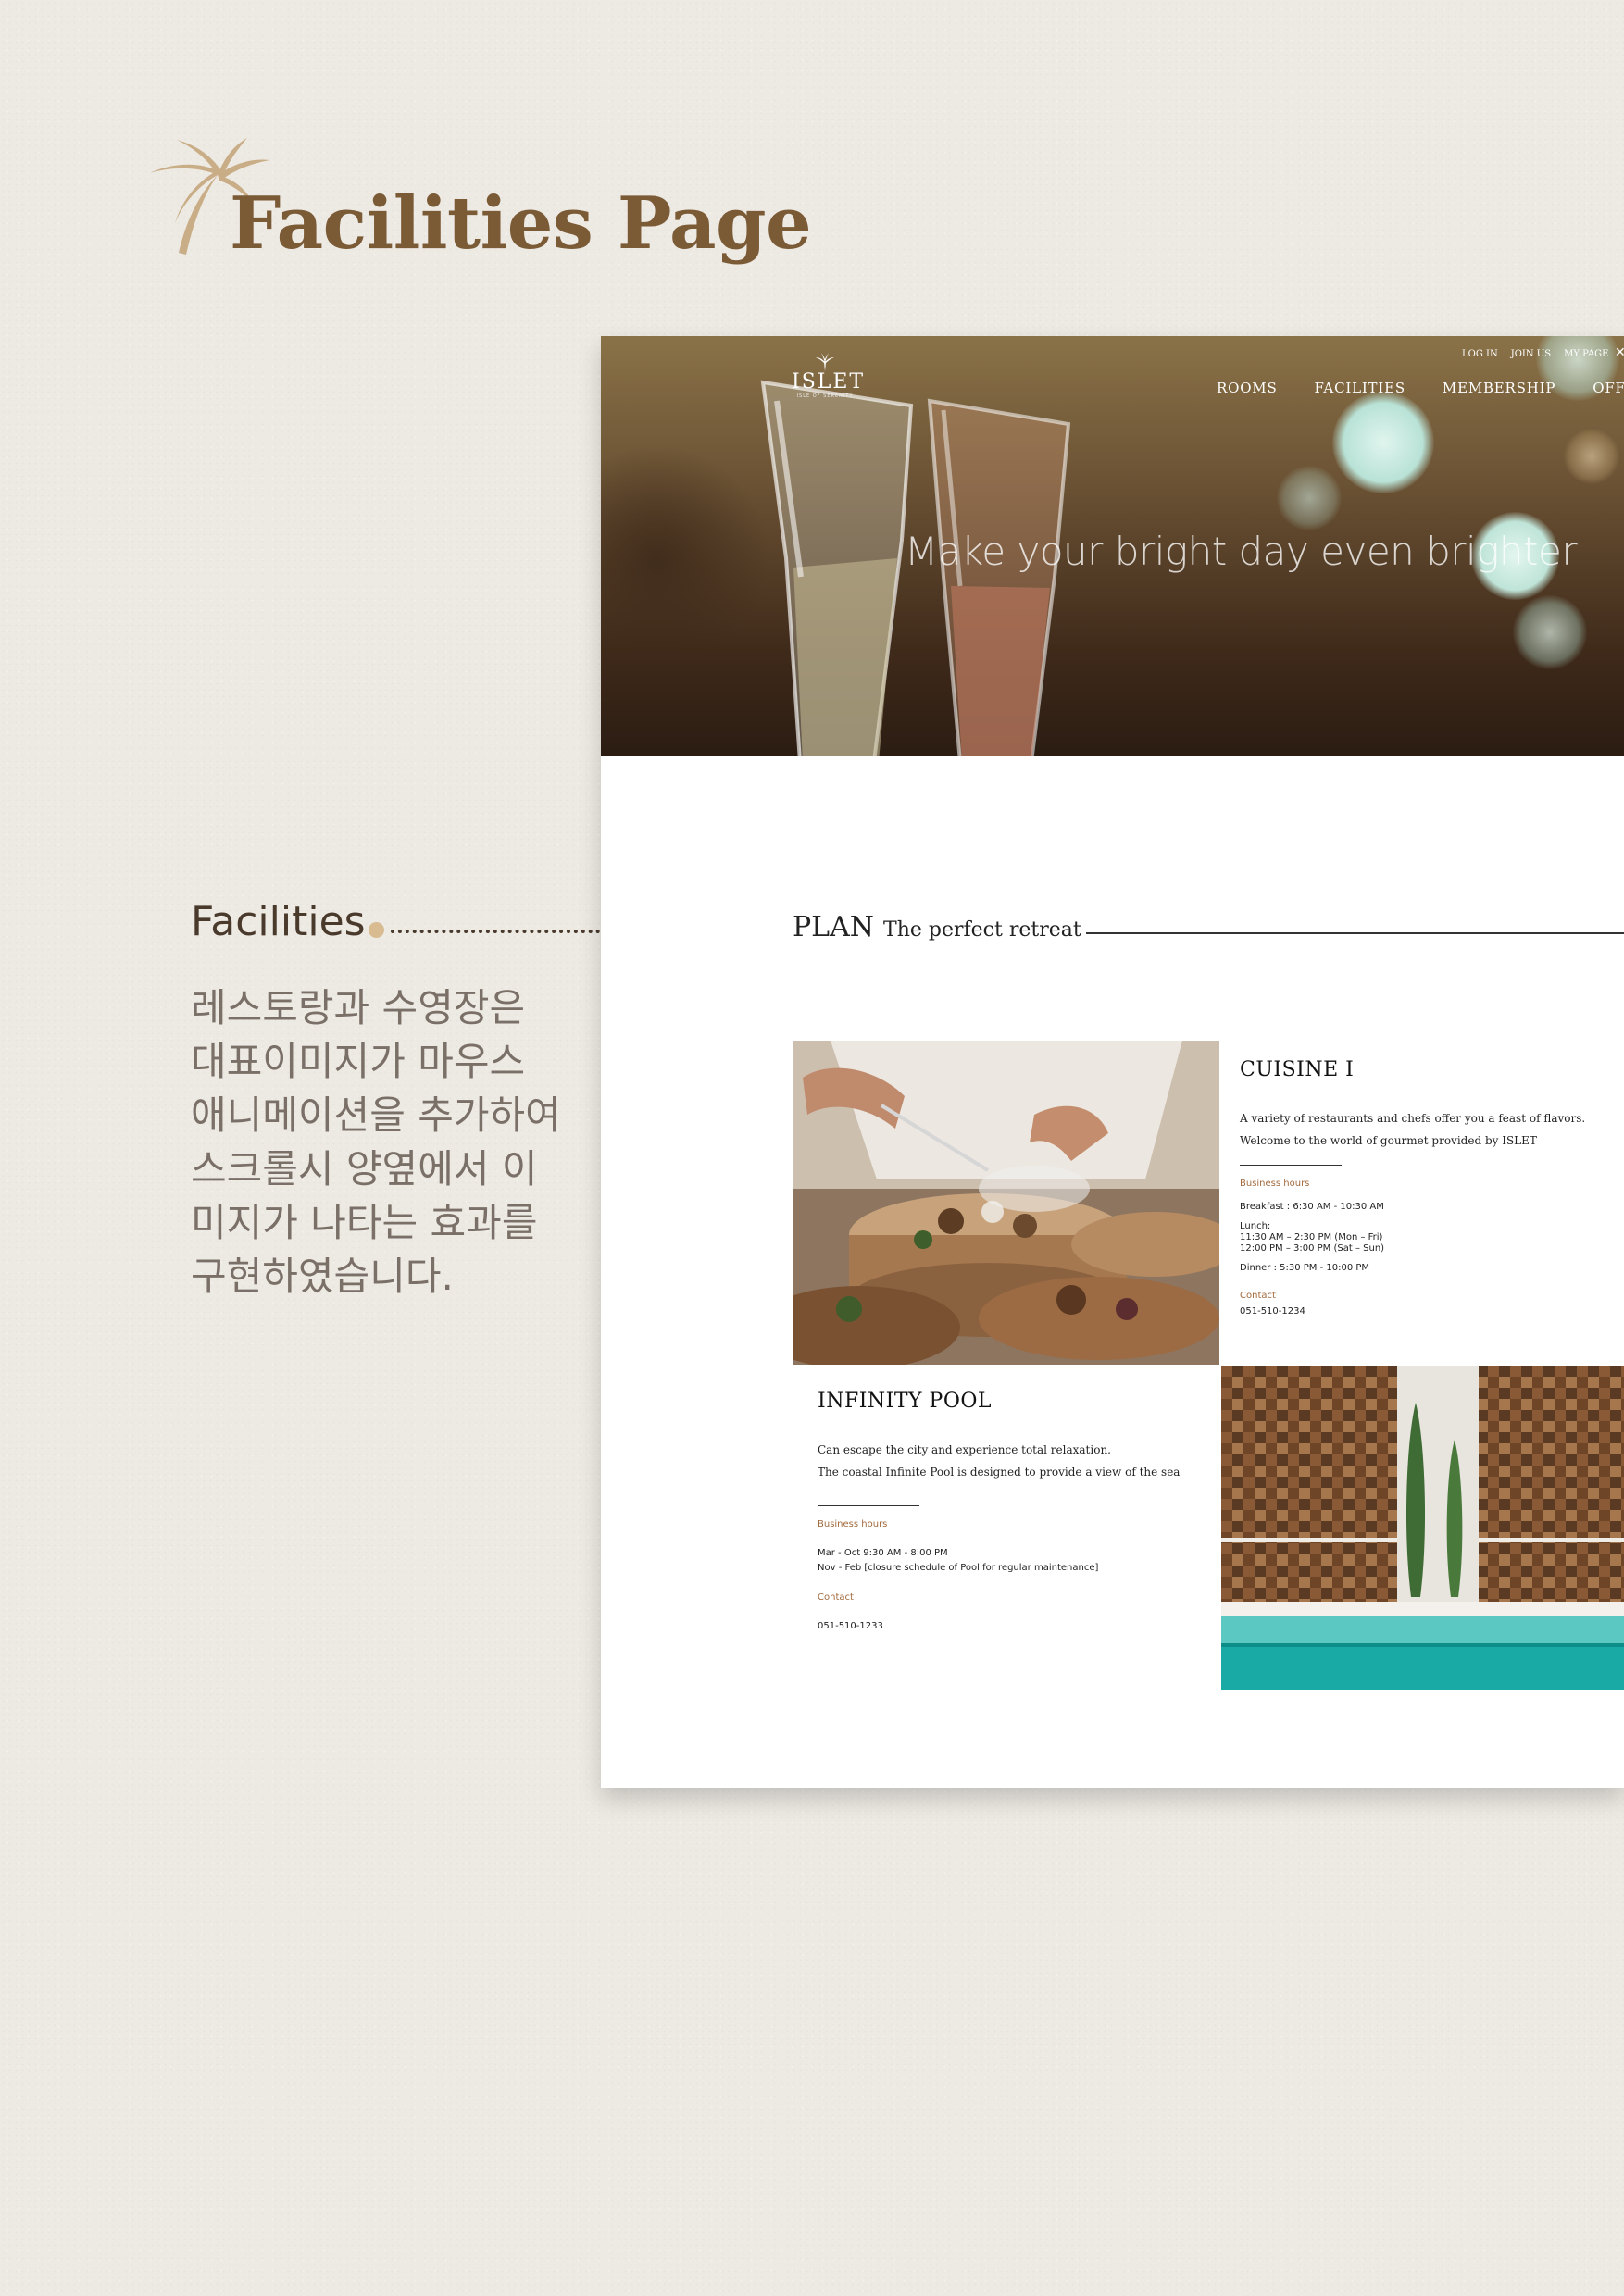  I want to click on annotation-line: 레스토랑과 수영장은, so click(358, 1008).